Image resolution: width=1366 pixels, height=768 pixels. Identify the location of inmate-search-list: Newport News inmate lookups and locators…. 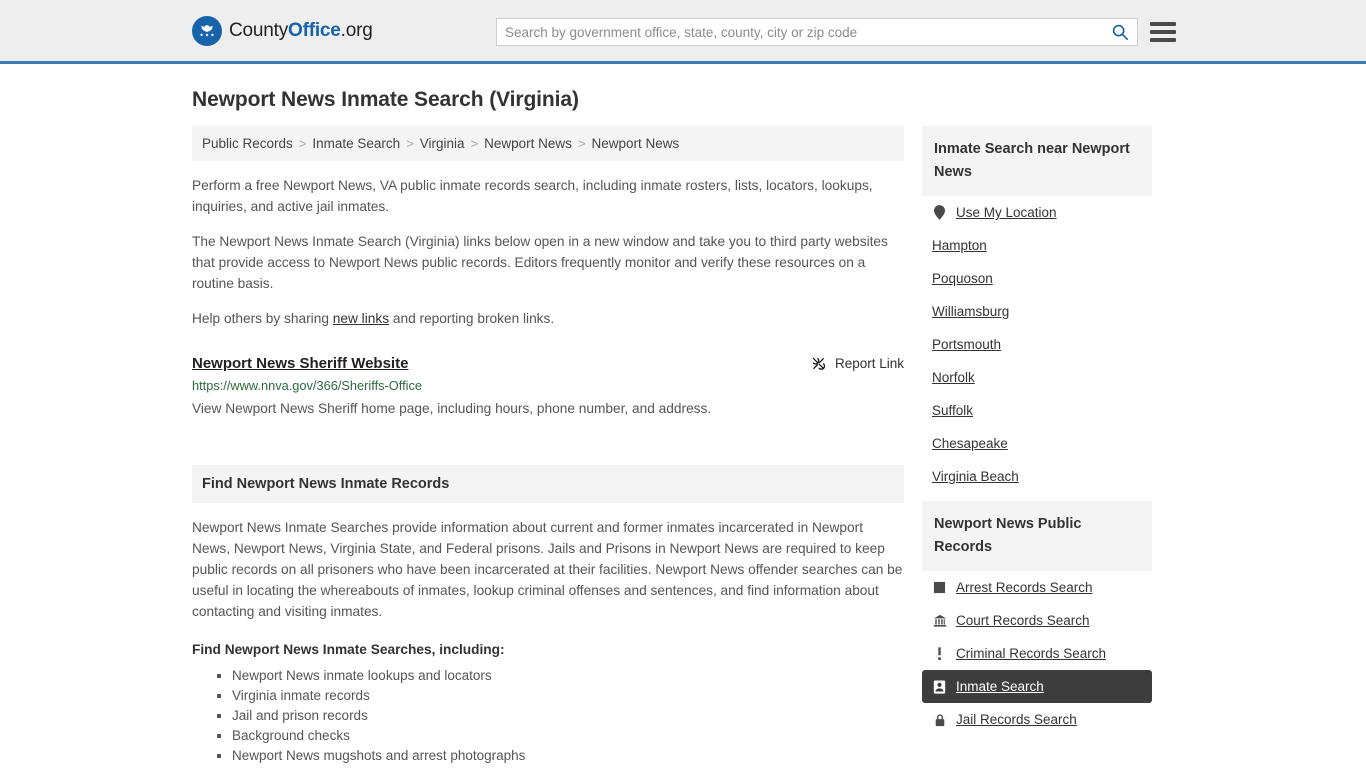
(548, 717).